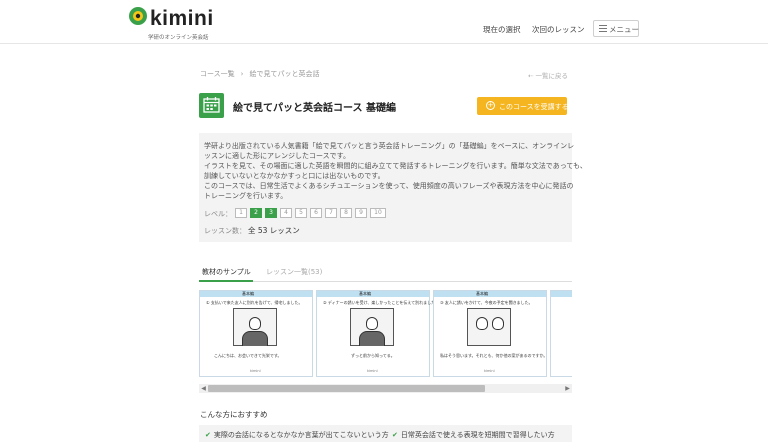 This screenshot has width=768, height=442. I want to click on breadcrumb: コース一覧 › 絵で見てパッと英会話, so click(259, 74).